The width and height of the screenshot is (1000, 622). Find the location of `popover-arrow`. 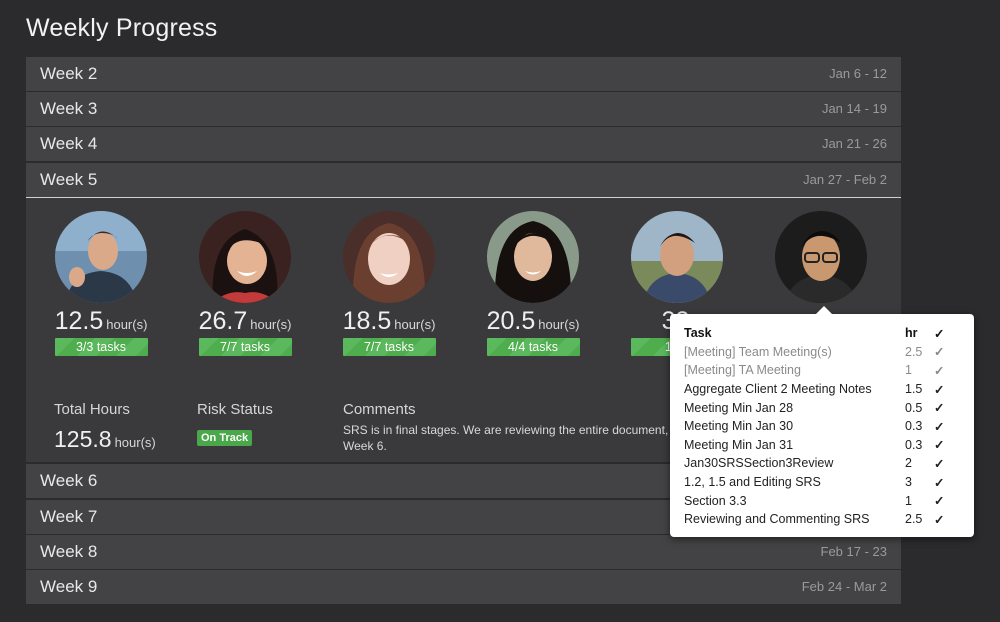

popover-arrow is located at coordinates (824, 310).